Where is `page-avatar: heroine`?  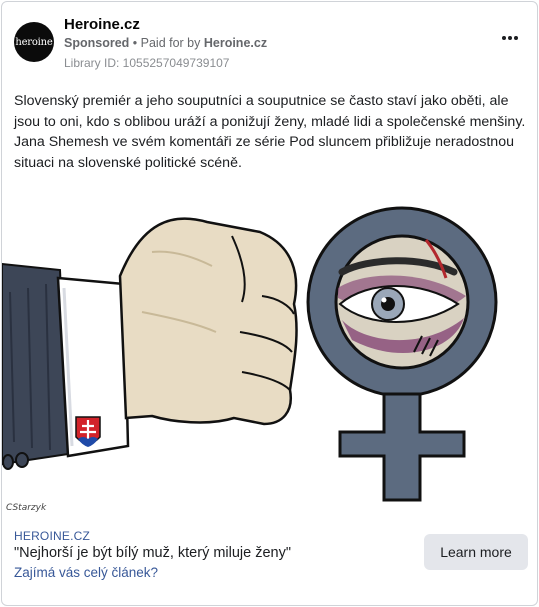 page-avatar: heroine is located at coordinates (34, 42).